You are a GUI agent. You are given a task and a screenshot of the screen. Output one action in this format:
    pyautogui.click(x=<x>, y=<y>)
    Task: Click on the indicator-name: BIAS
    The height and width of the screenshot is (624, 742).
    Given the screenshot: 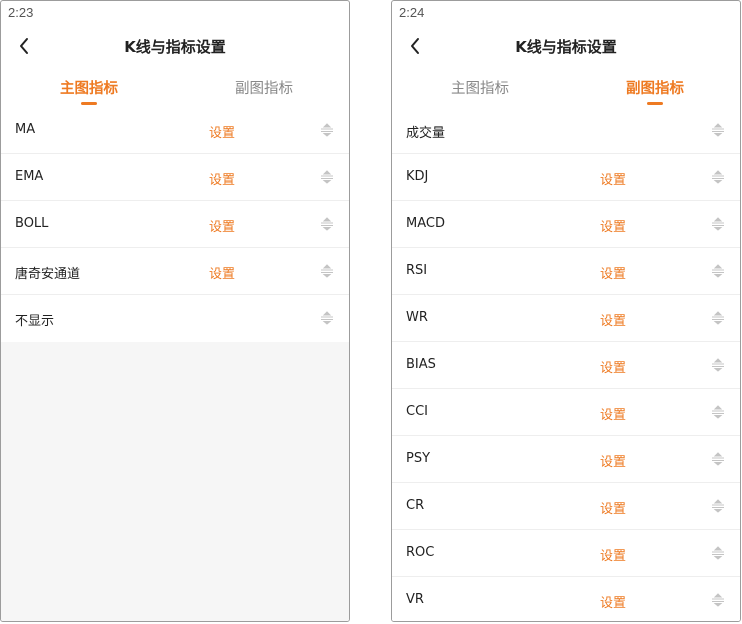 What is the action you would take?
    pyautogui.click(x=421, y=364)
    